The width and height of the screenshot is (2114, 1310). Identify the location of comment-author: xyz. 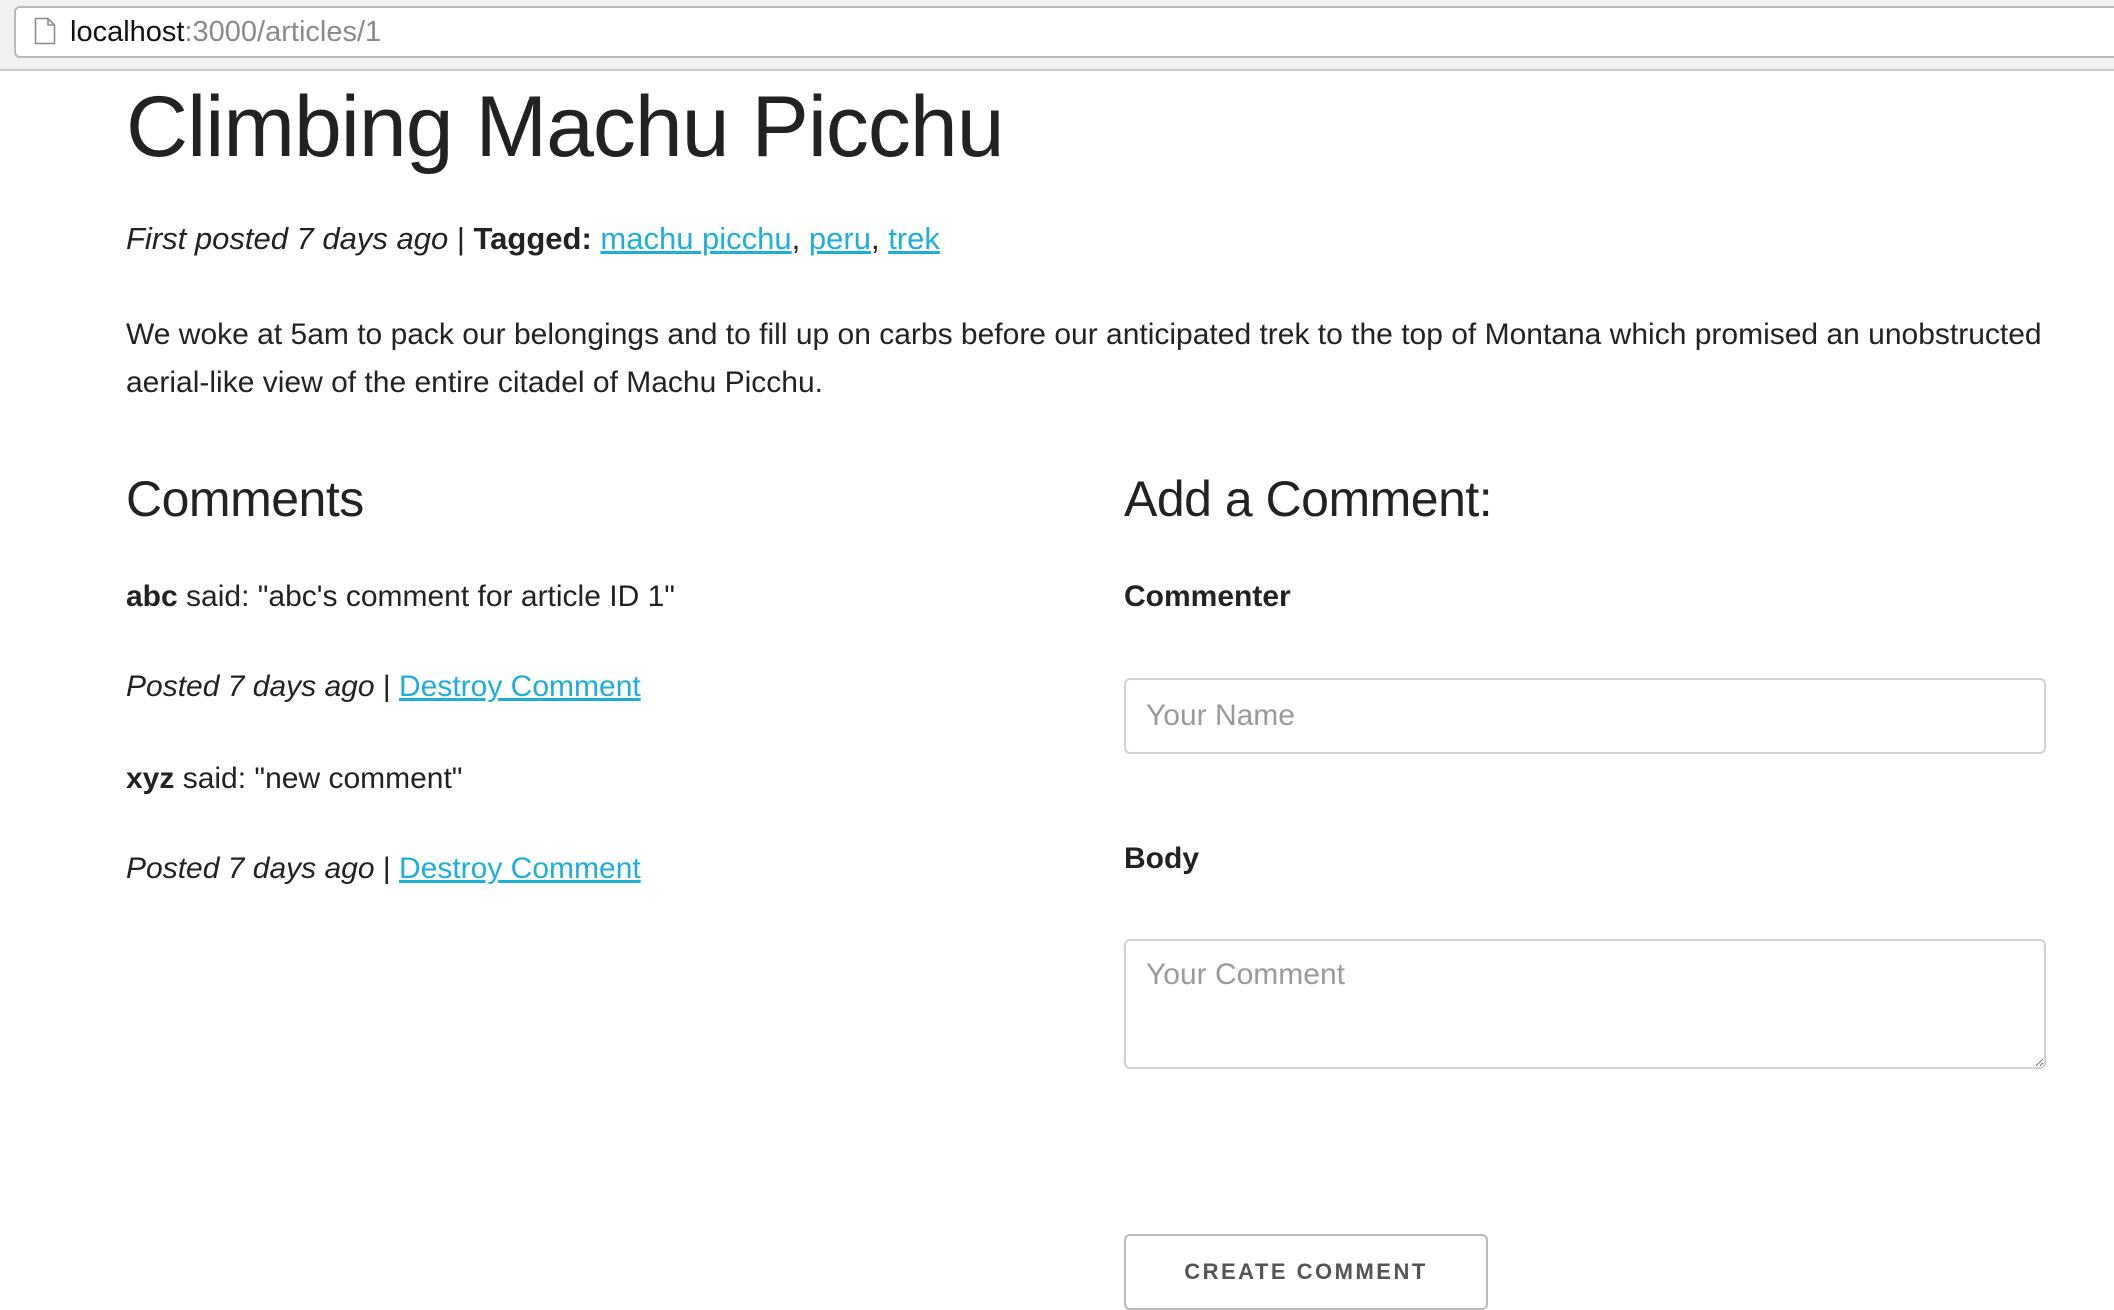
(150, 778).